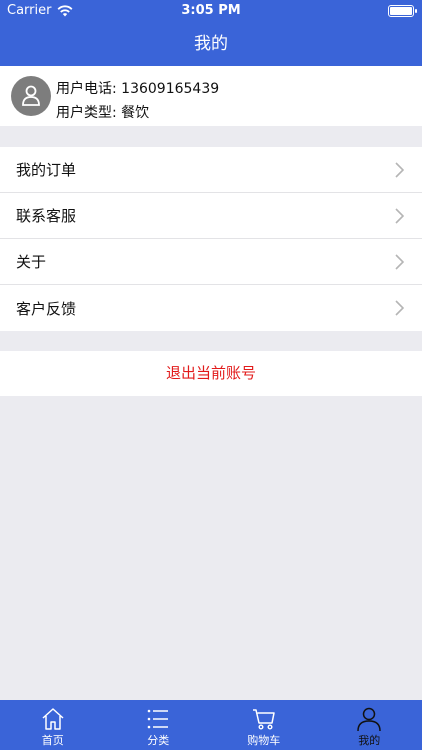 This screenshot has width=422, height=750. I want to click on status-bar: Carrier 3:05 PM, so click(211, 11).